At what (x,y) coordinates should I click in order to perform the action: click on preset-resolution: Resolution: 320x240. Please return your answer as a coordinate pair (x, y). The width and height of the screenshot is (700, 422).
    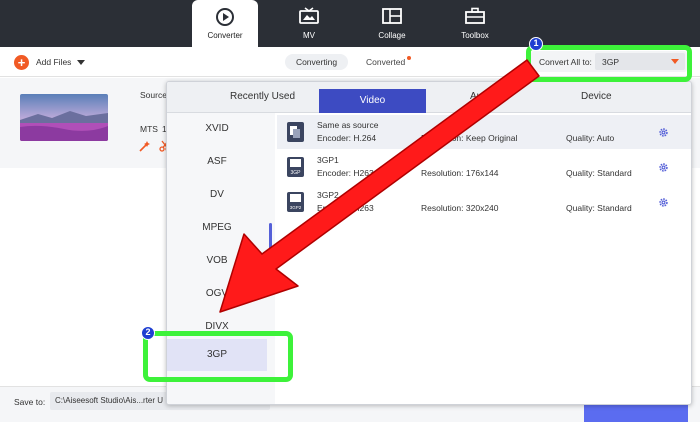
    Looking at the image, I should click on (460, 208).